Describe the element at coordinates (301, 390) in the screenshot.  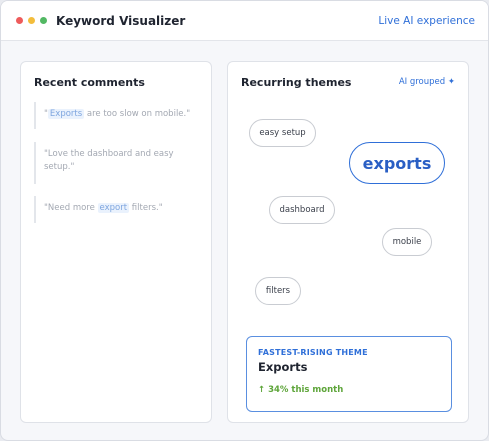
I see `fastest-rising-change: ↑ 34% this month` at that location.